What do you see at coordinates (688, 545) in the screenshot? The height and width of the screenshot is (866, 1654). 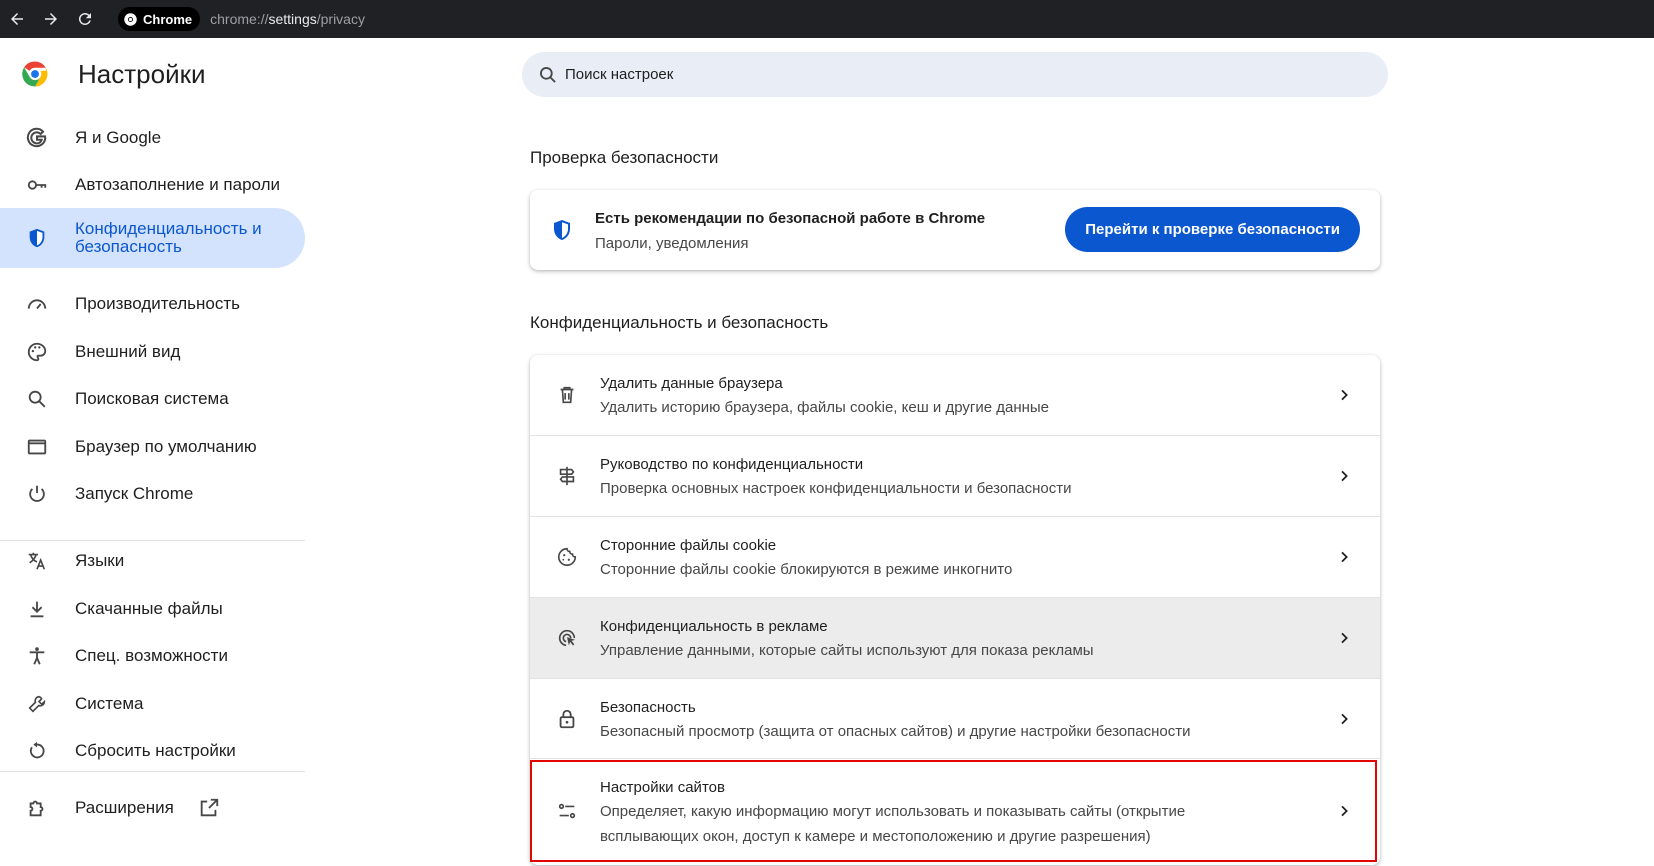 I see `row-title: Сторонние файлы cookie` at bounding box center [688, 545].